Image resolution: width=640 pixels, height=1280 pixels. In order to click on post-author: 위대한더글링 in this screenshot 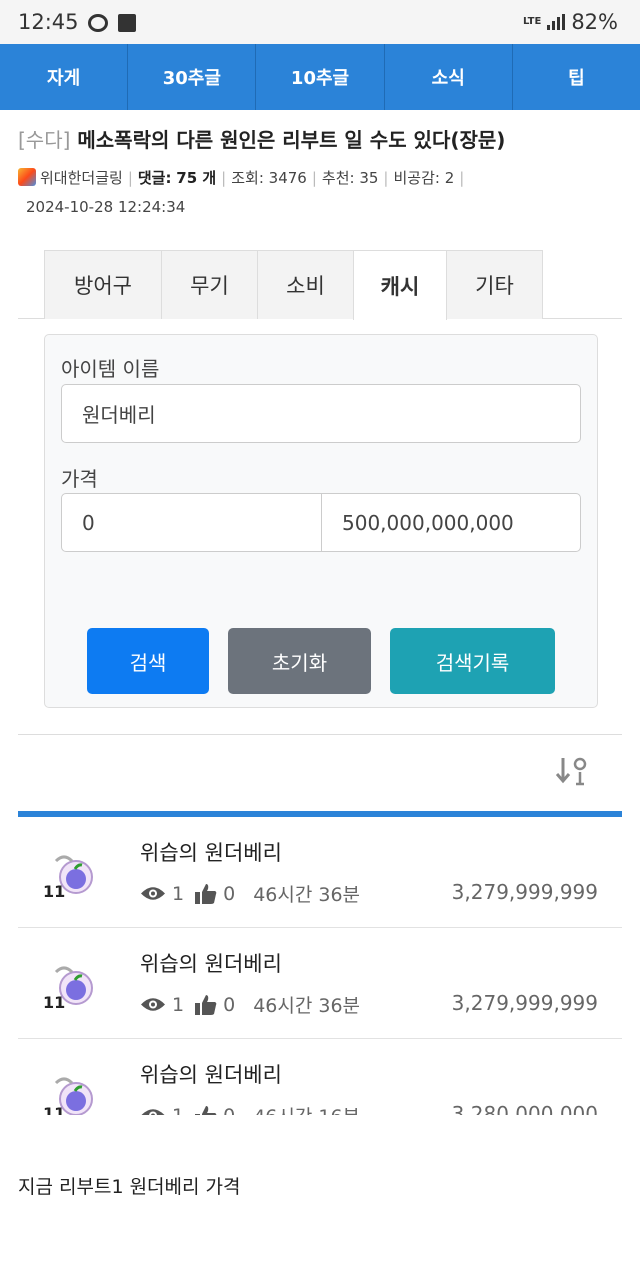, I will do `click(81, 178)`.